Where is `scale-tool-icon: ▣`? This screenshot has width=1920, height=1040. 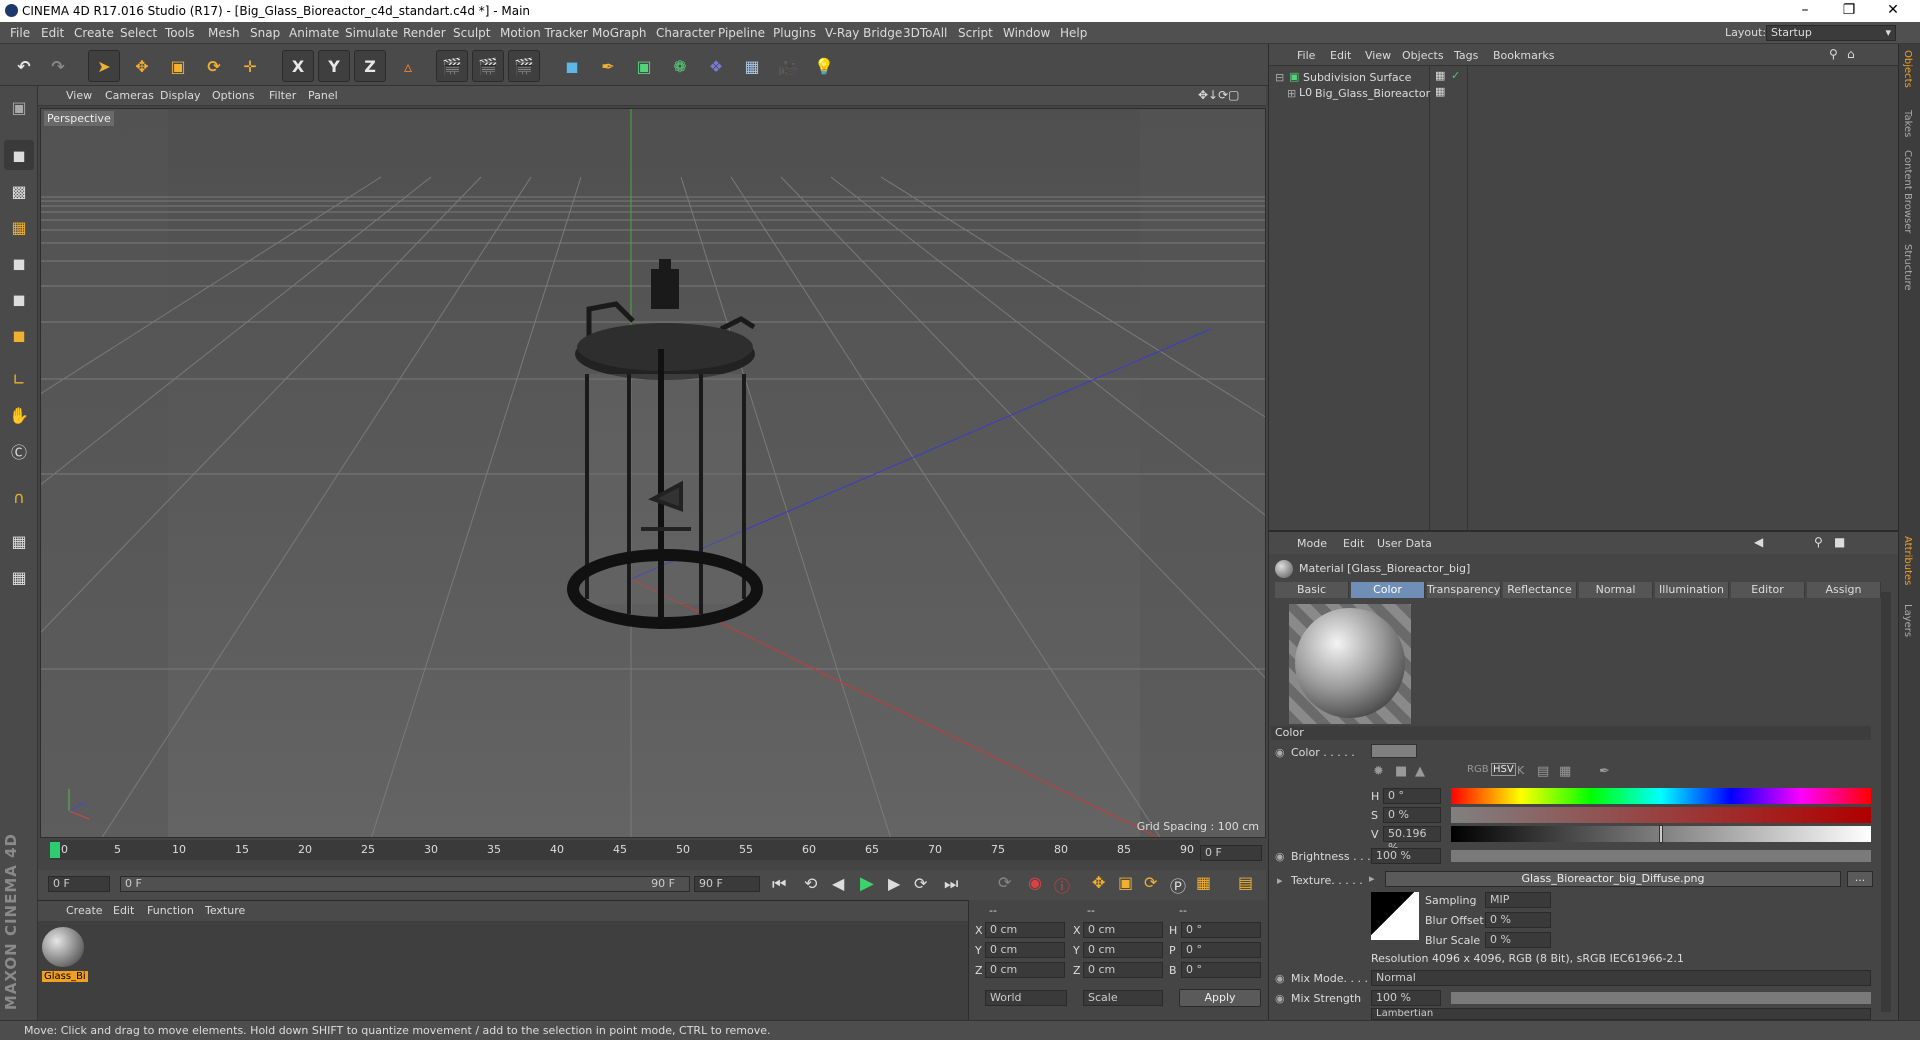 scale-tool-icon: ▣ is located at coordinates (178, 66).